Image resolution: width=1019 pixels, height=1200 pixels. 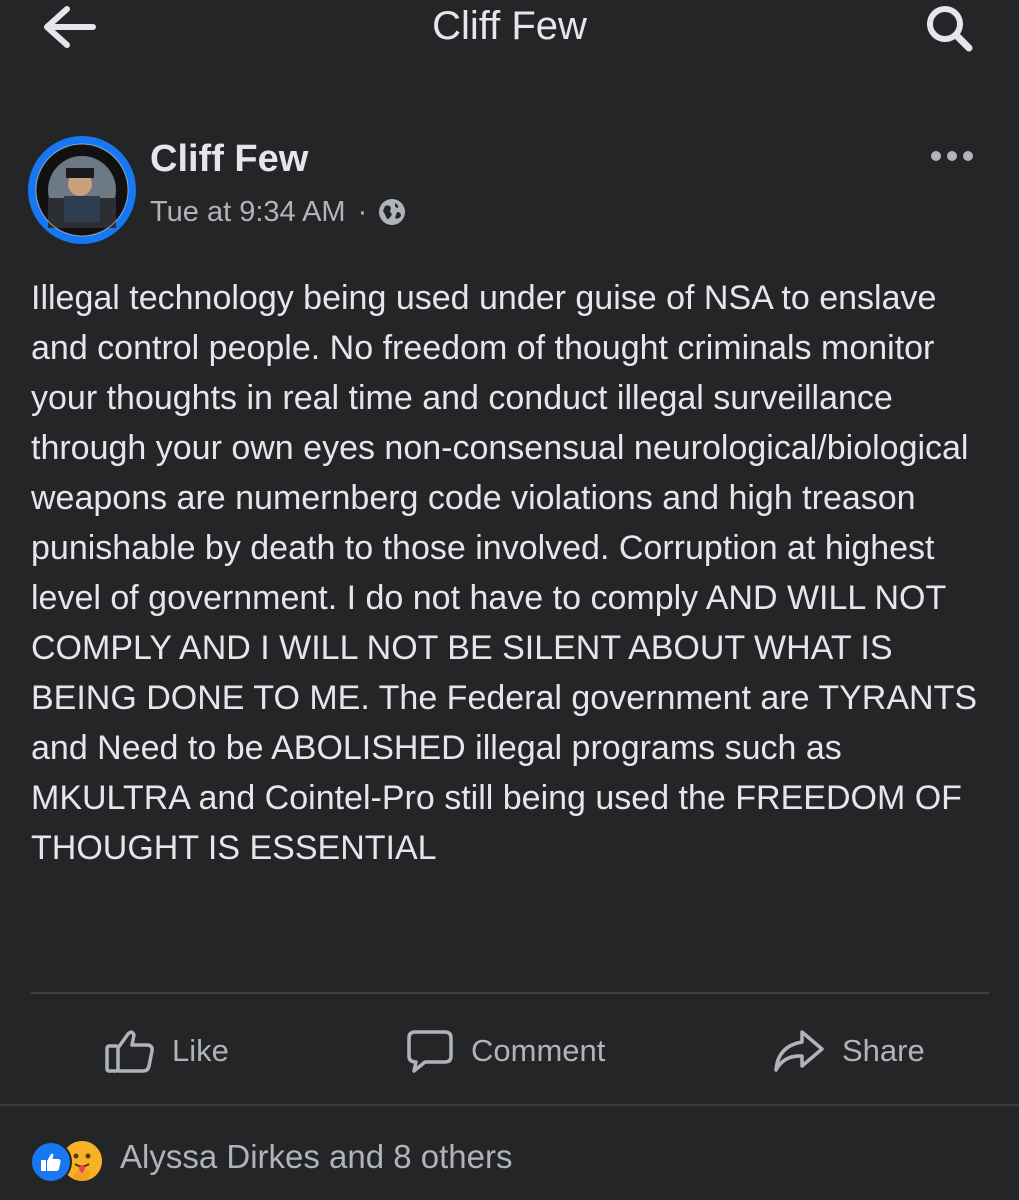 I want to click on avatar, so click(x=82, y=190).